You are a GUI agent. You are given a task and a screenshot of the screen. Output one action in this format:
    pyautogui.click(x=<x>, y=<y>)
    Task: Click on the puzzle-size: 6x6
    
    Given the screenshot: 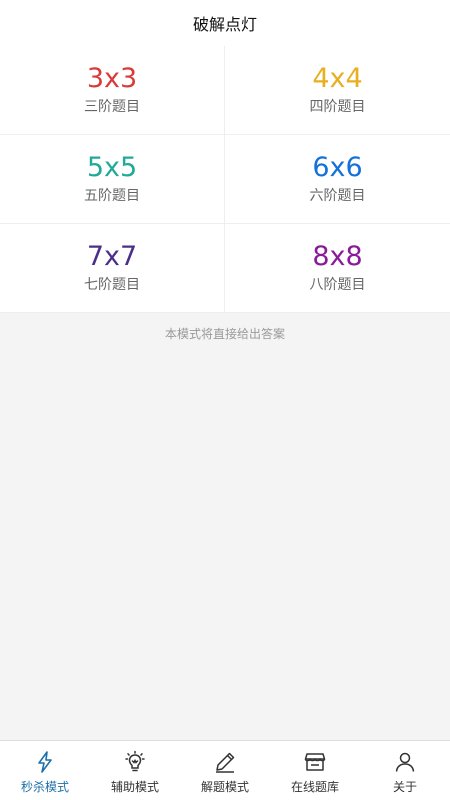 What is the action you would take?
    pyautogui.click(x=337, y=167)
    